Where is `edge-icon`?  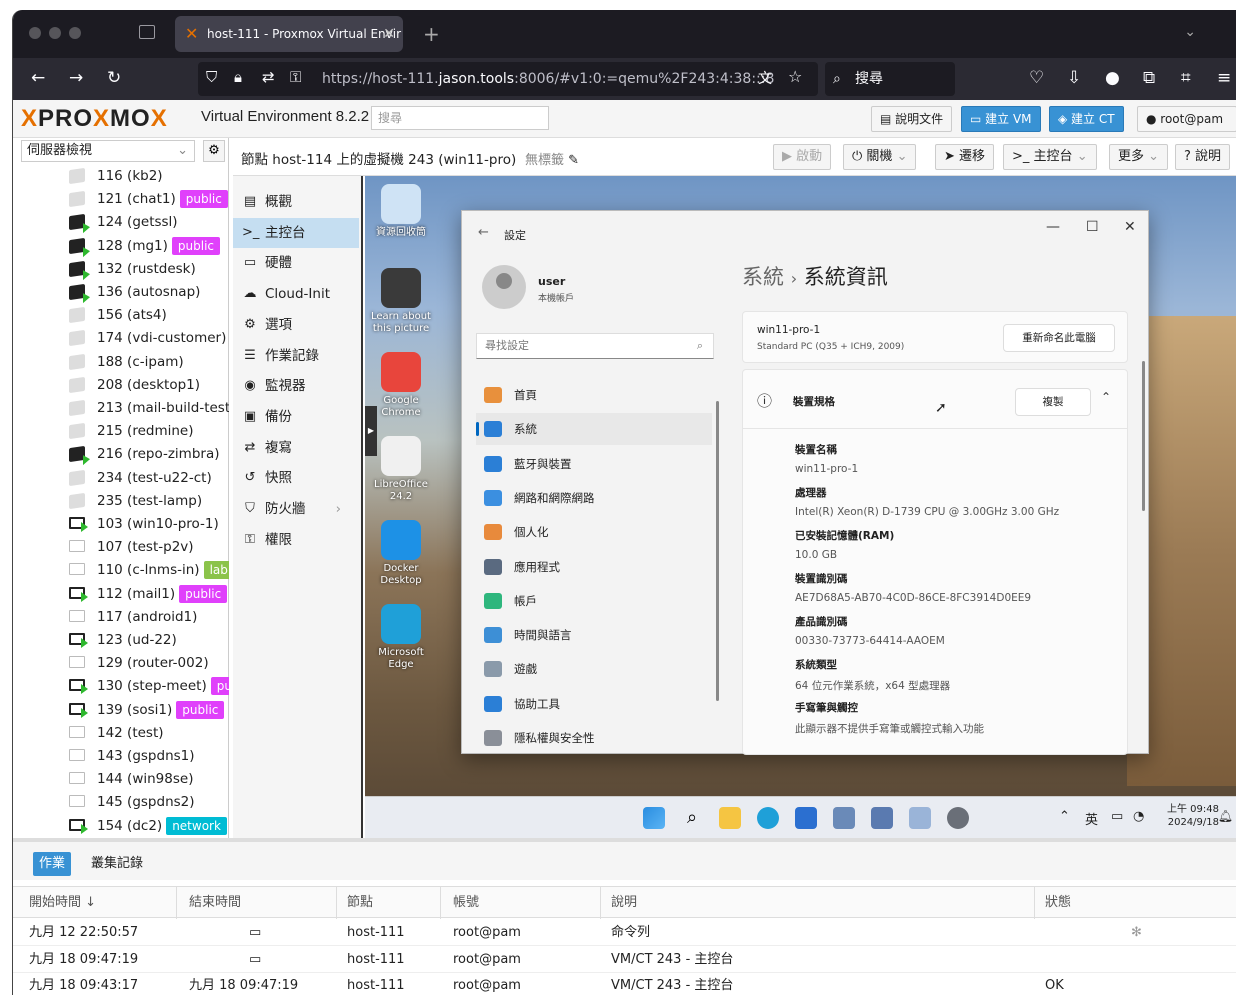
edge-icon is located at coordinates (768, 818).